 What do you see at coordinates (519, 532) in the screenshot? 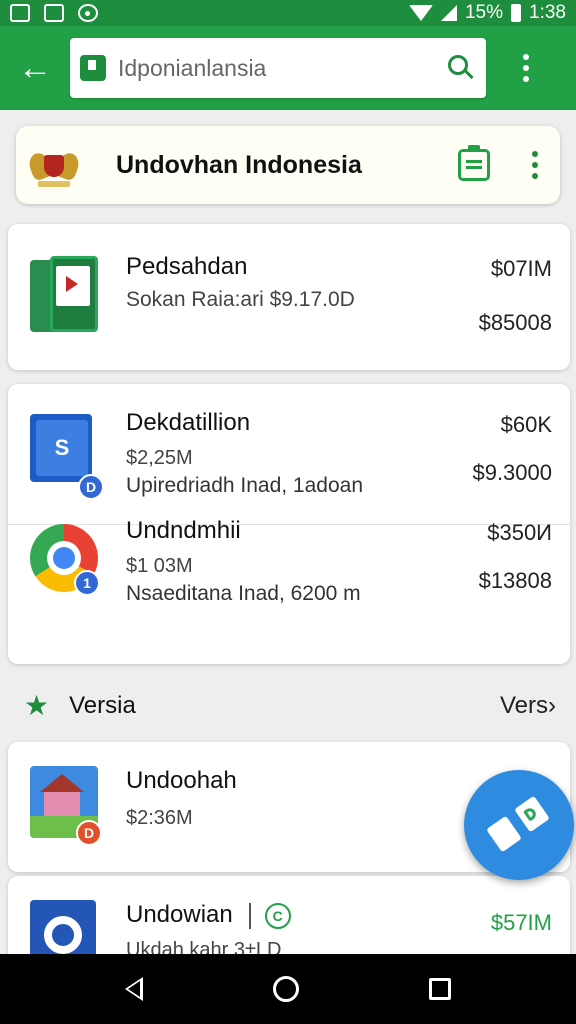
I see `price-top: $350И` at bounding box center [519, 532].